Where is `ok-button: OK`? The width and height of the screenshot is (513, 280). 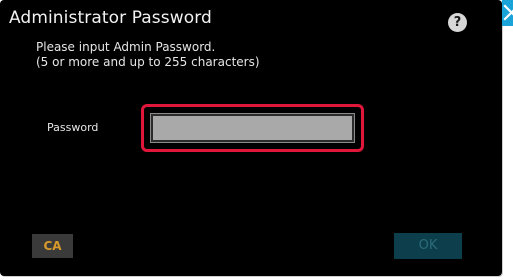
ok-button: OK is located at coordinates (428, 246).